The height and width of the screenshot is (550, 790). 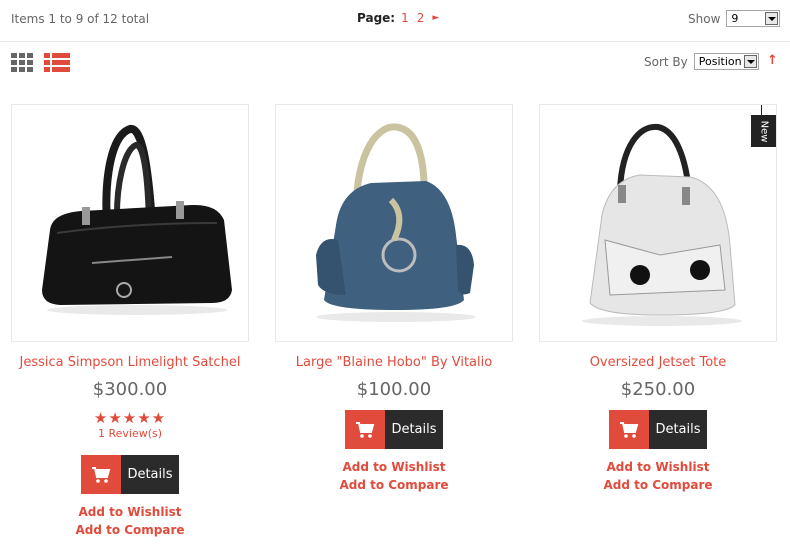 I want to click on view-toolbar: Sort By Position ↑, so click(x=395, y=63).